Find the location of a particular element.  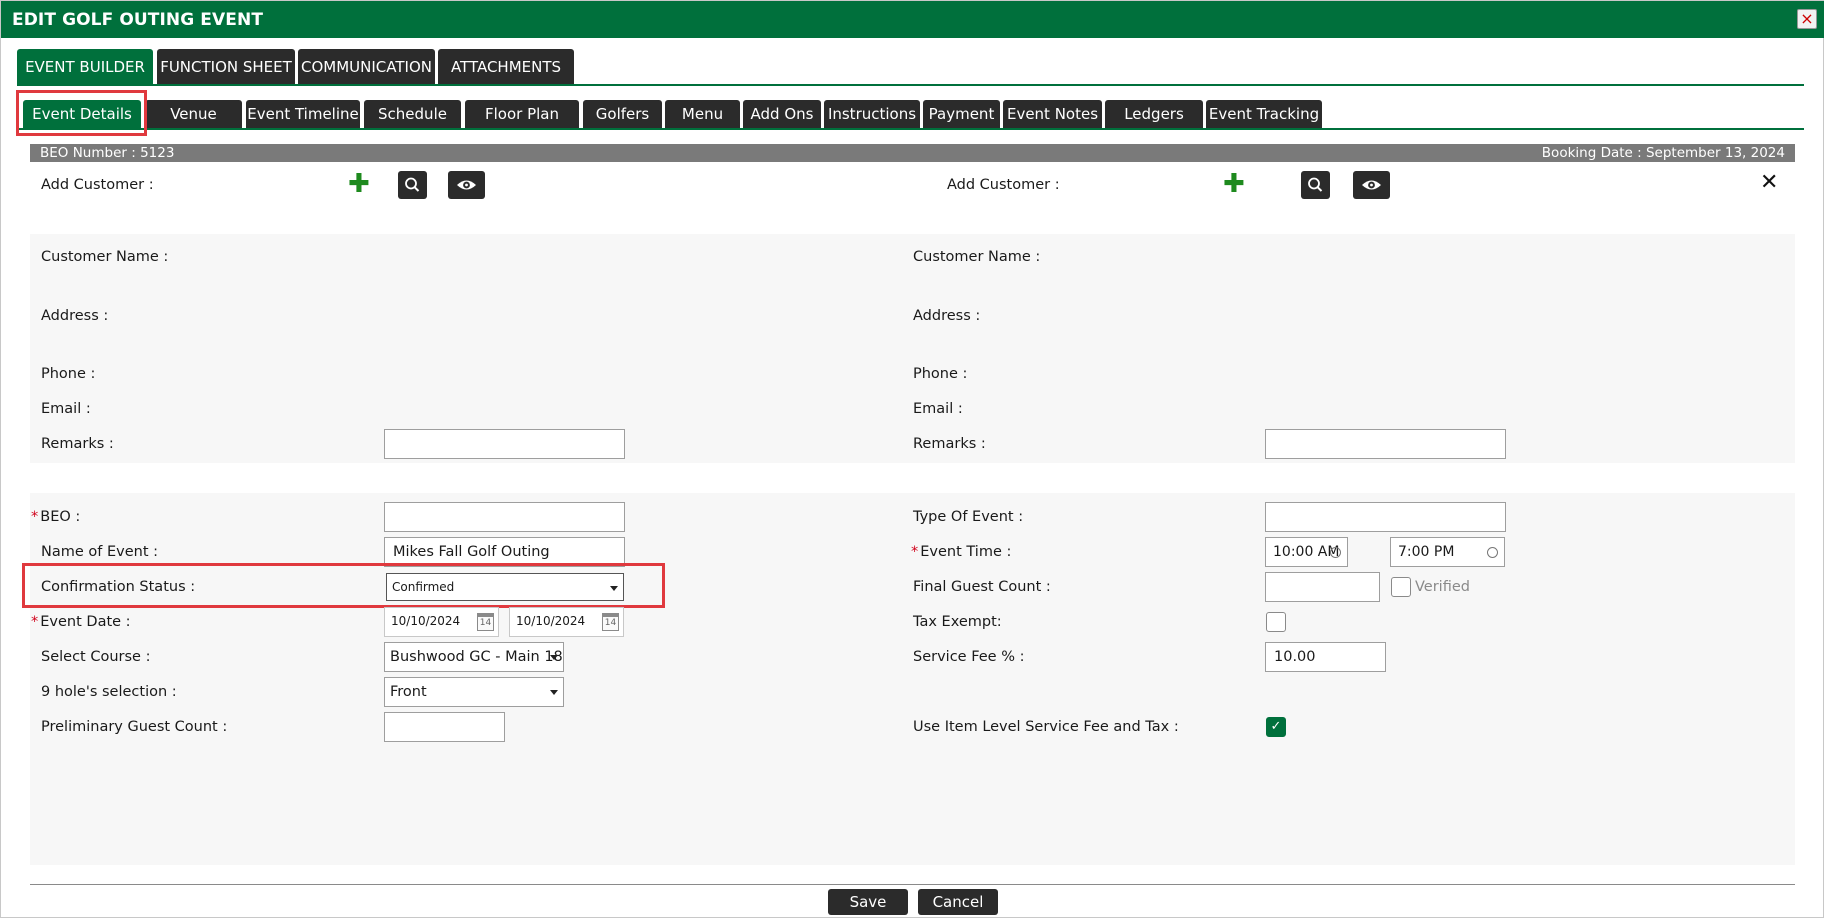

tab-event-builder: EVENT BUILDER is located at coordinates (85, 67).